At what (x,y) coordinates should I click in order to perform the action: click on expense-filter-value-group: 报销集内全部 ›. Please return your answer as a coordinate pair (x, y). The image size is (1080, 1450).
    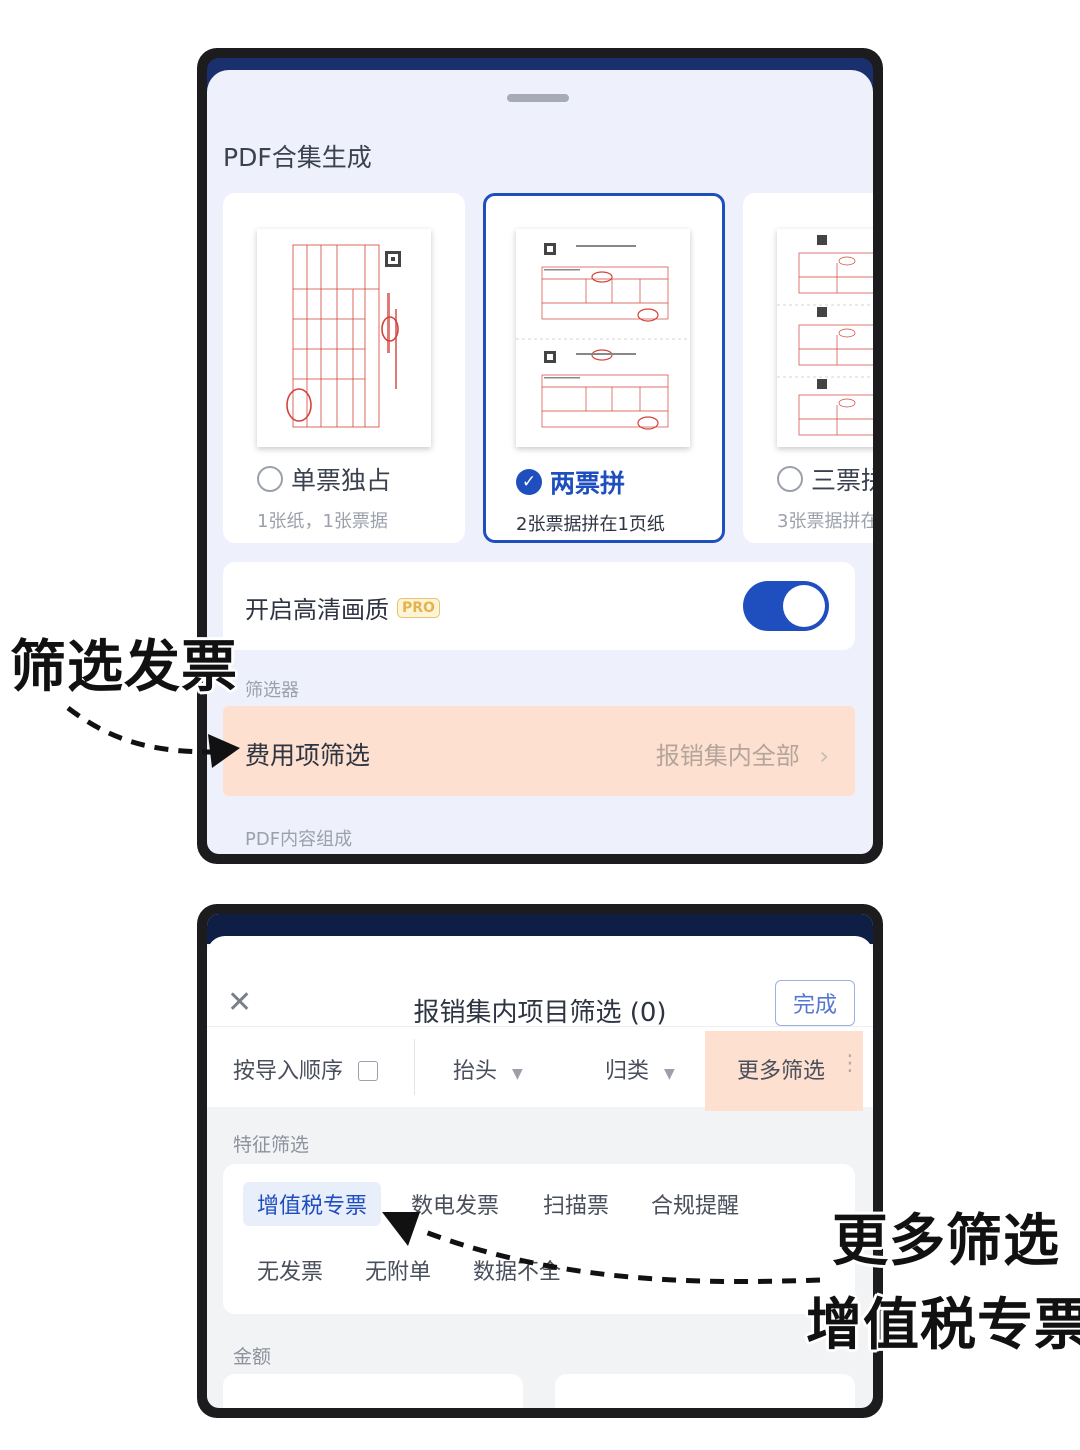
    Looking at the image, I should click on (742, 753).